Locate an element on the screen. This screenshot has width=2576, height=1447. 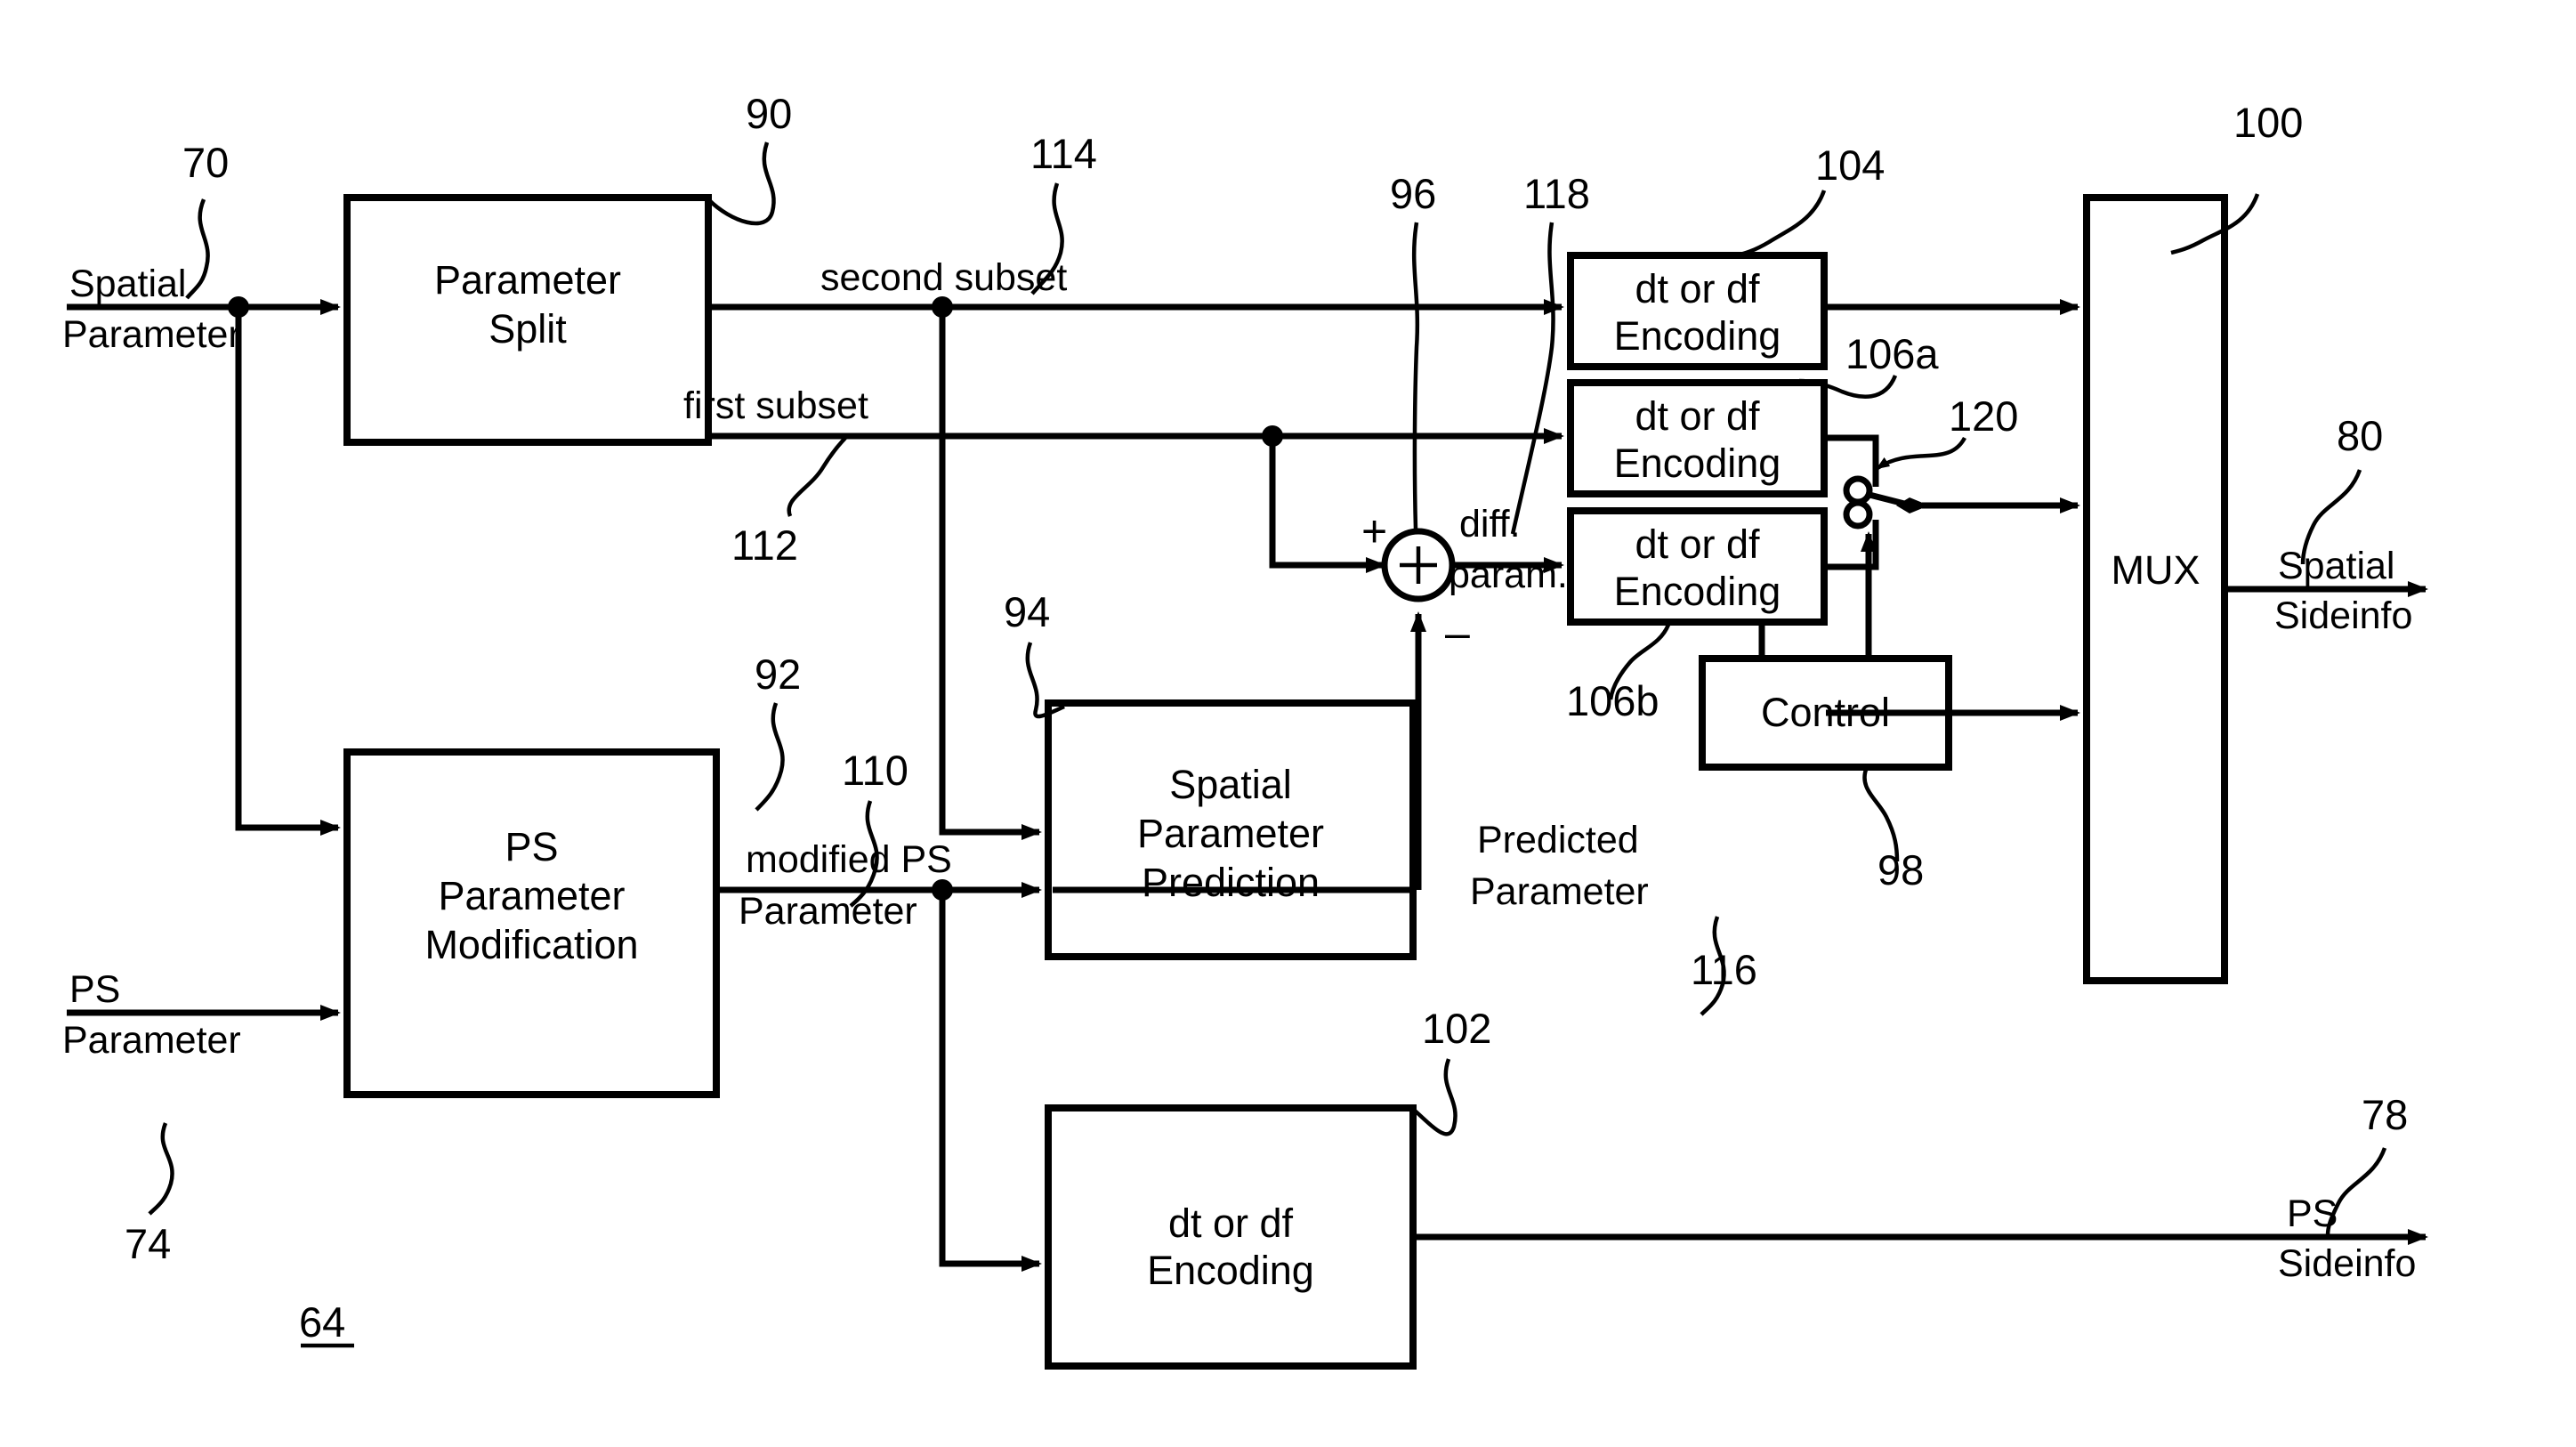
ref-80: 80 is located at coordinates (2360, 436).